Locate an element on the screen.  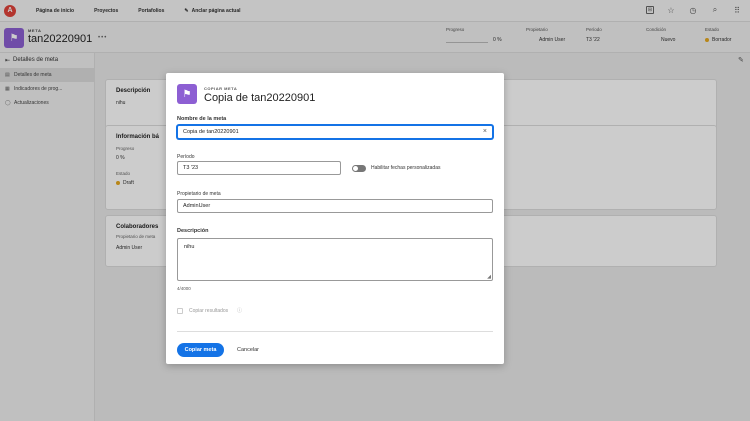
resize-handle-icon: ◢ is located at coordinates (489, 277).